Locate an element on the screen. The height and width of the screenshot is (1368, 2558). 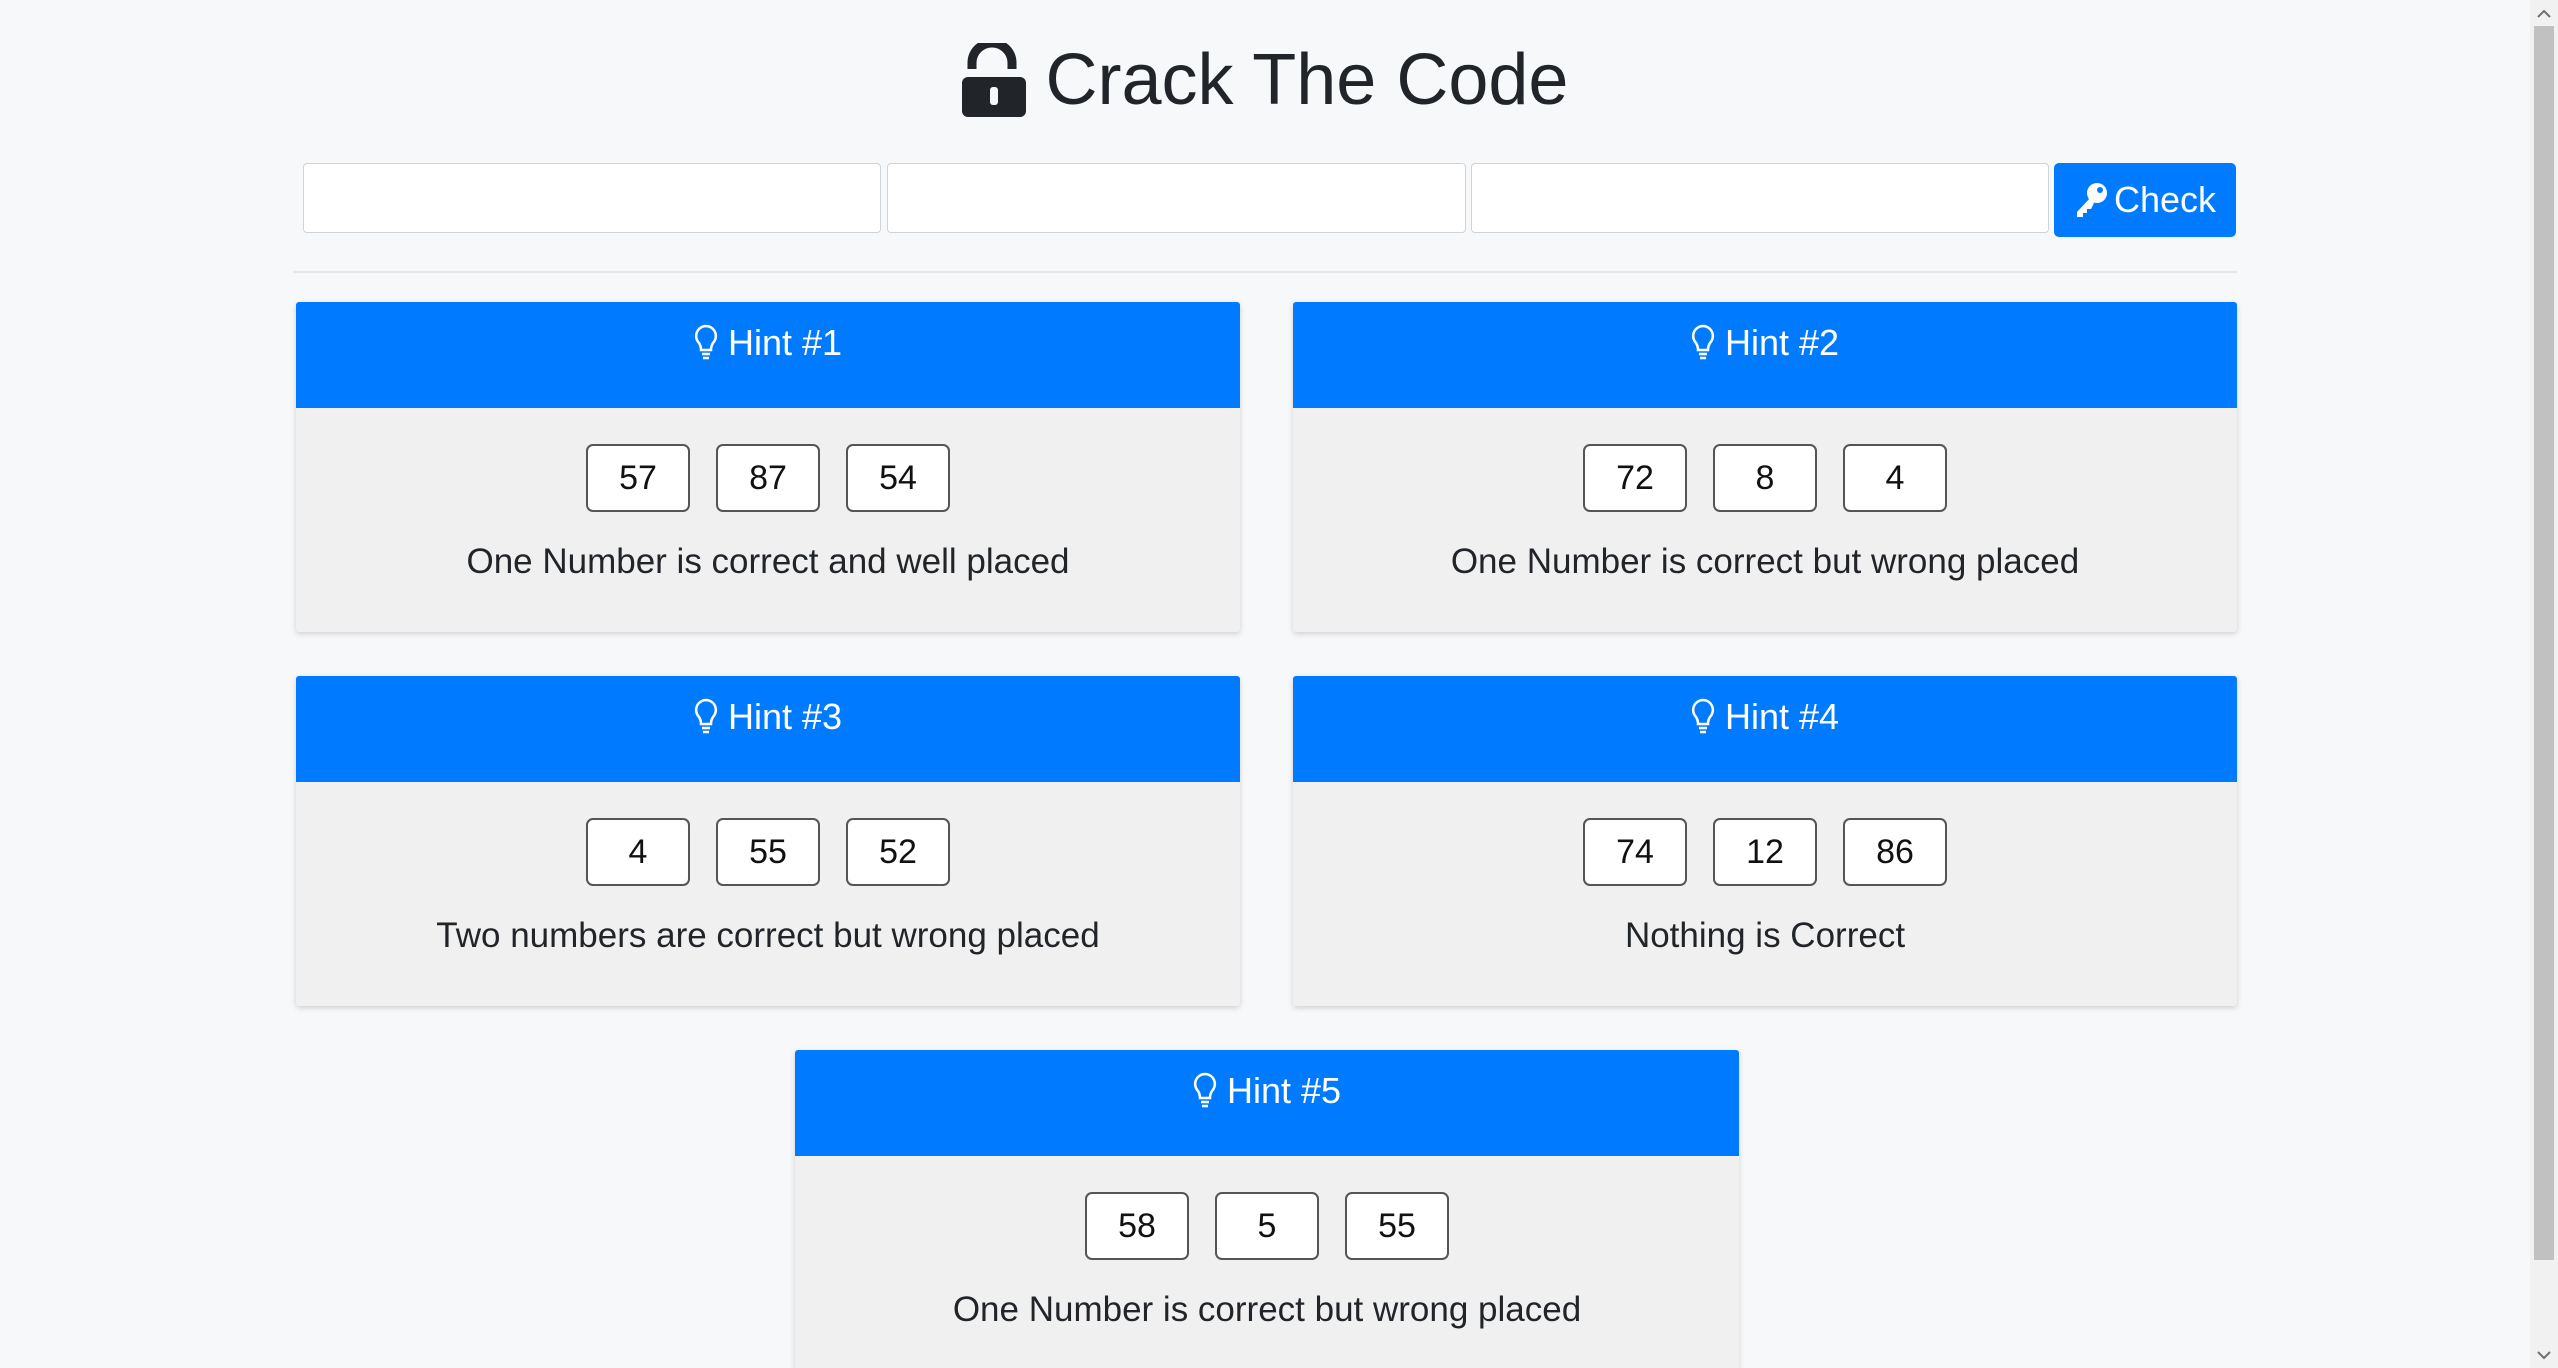
hint-card-header: Hint #5 is located at coordinates (1267, 1103).